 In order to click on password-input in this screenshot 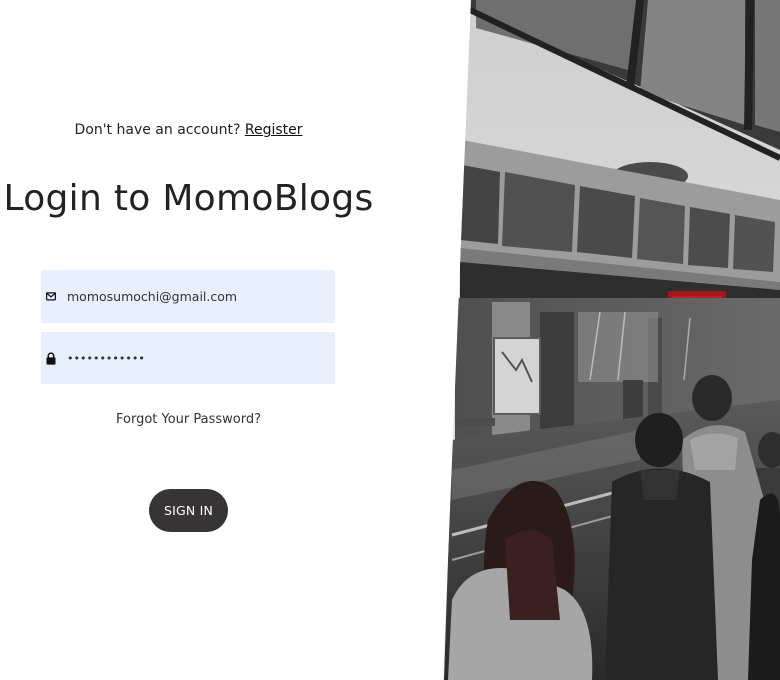, I will do `click(192, 358)`.